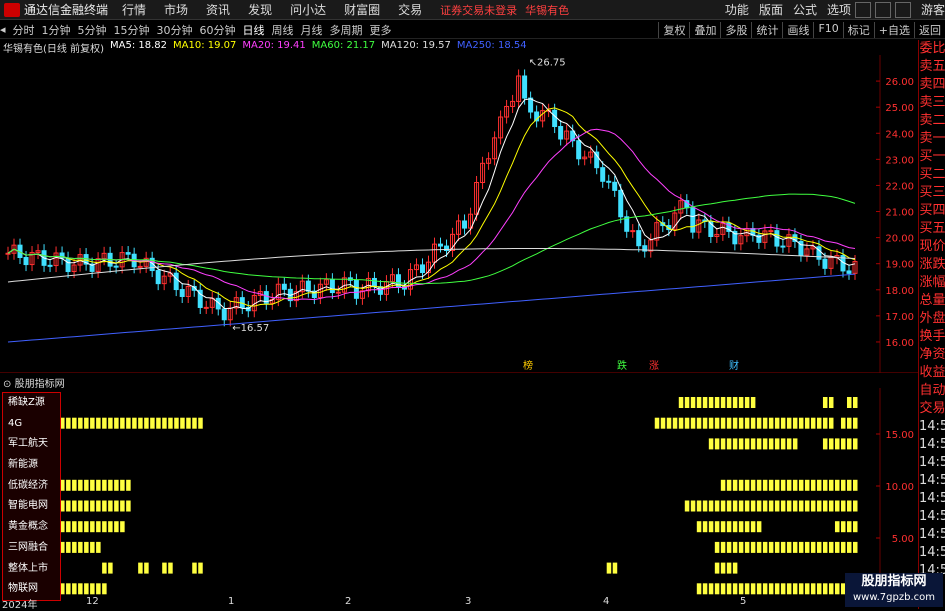 The image size is (945, 611). Describe the element at coordinates (771, 9) in the screenshot. I see `menu-layout: 版面` at that location.